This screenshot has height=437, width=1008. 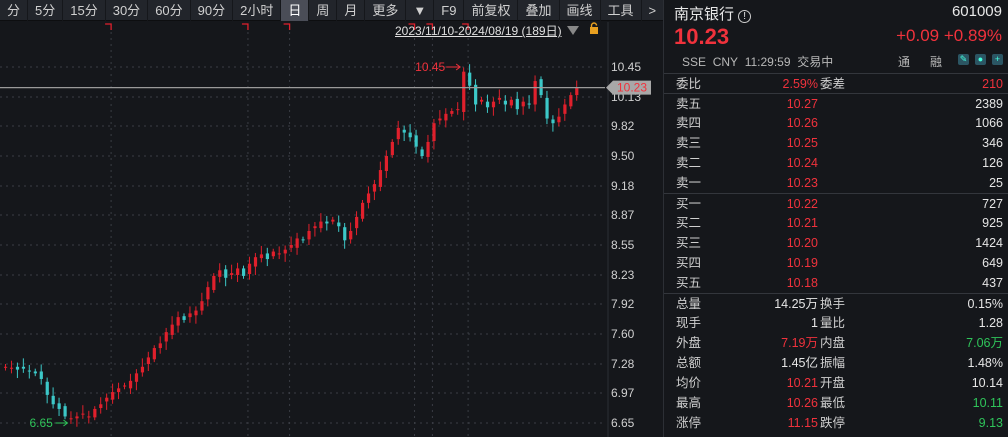 I want to click on row-label: 卖四, so click(x=689, y=123).